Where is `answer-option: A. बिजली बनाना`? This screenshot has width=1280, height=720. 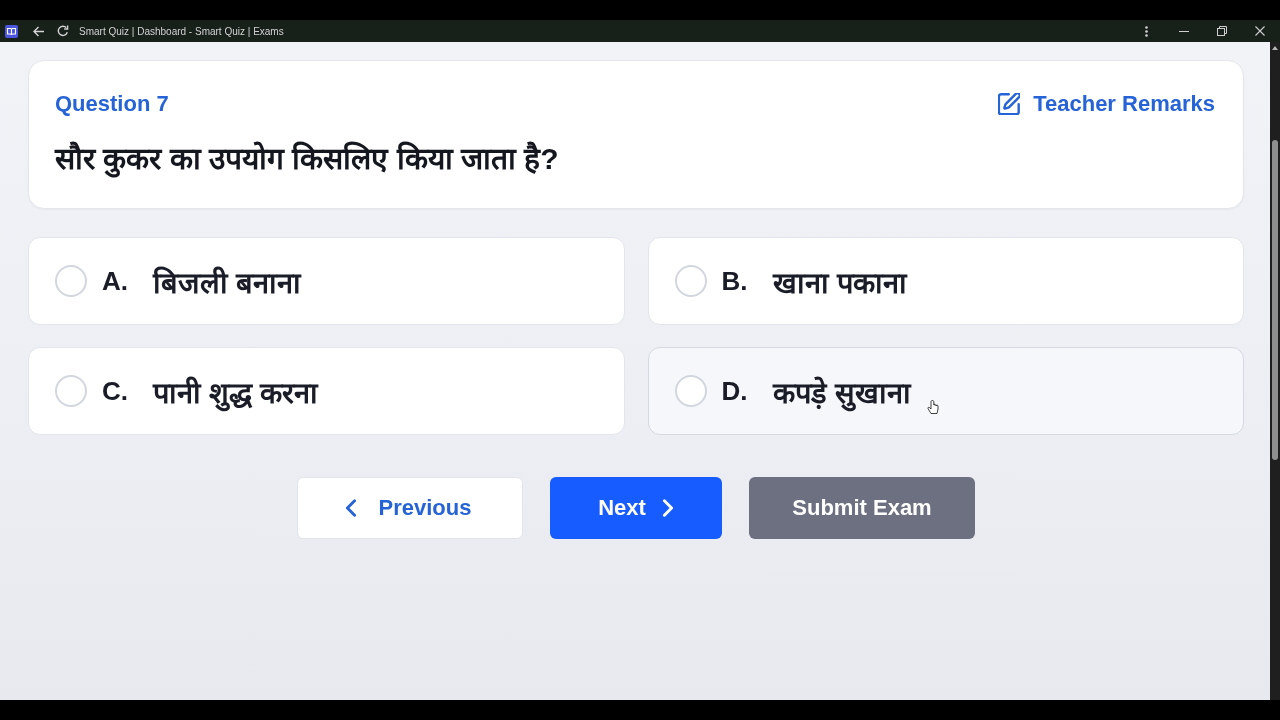 answer-option: A. बिजली बनाना is located at coordinates (326, 281).